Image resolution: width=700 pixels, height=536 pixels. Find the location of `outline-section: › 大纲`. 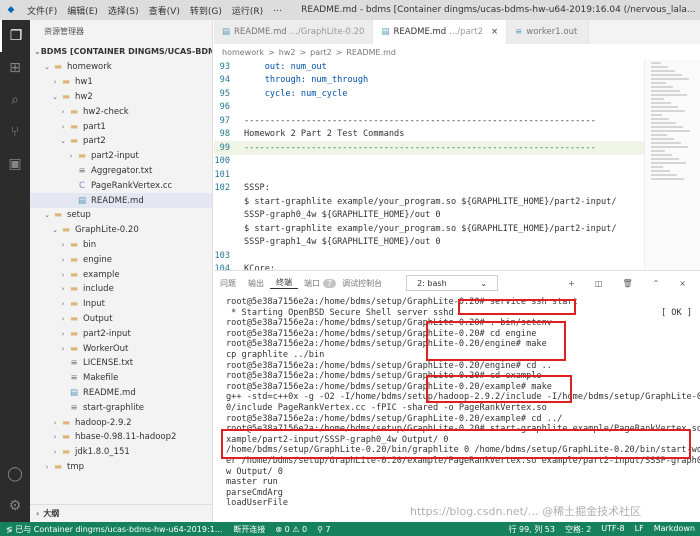

outline-section: › 大纲 is located at coordinates (121, 513).